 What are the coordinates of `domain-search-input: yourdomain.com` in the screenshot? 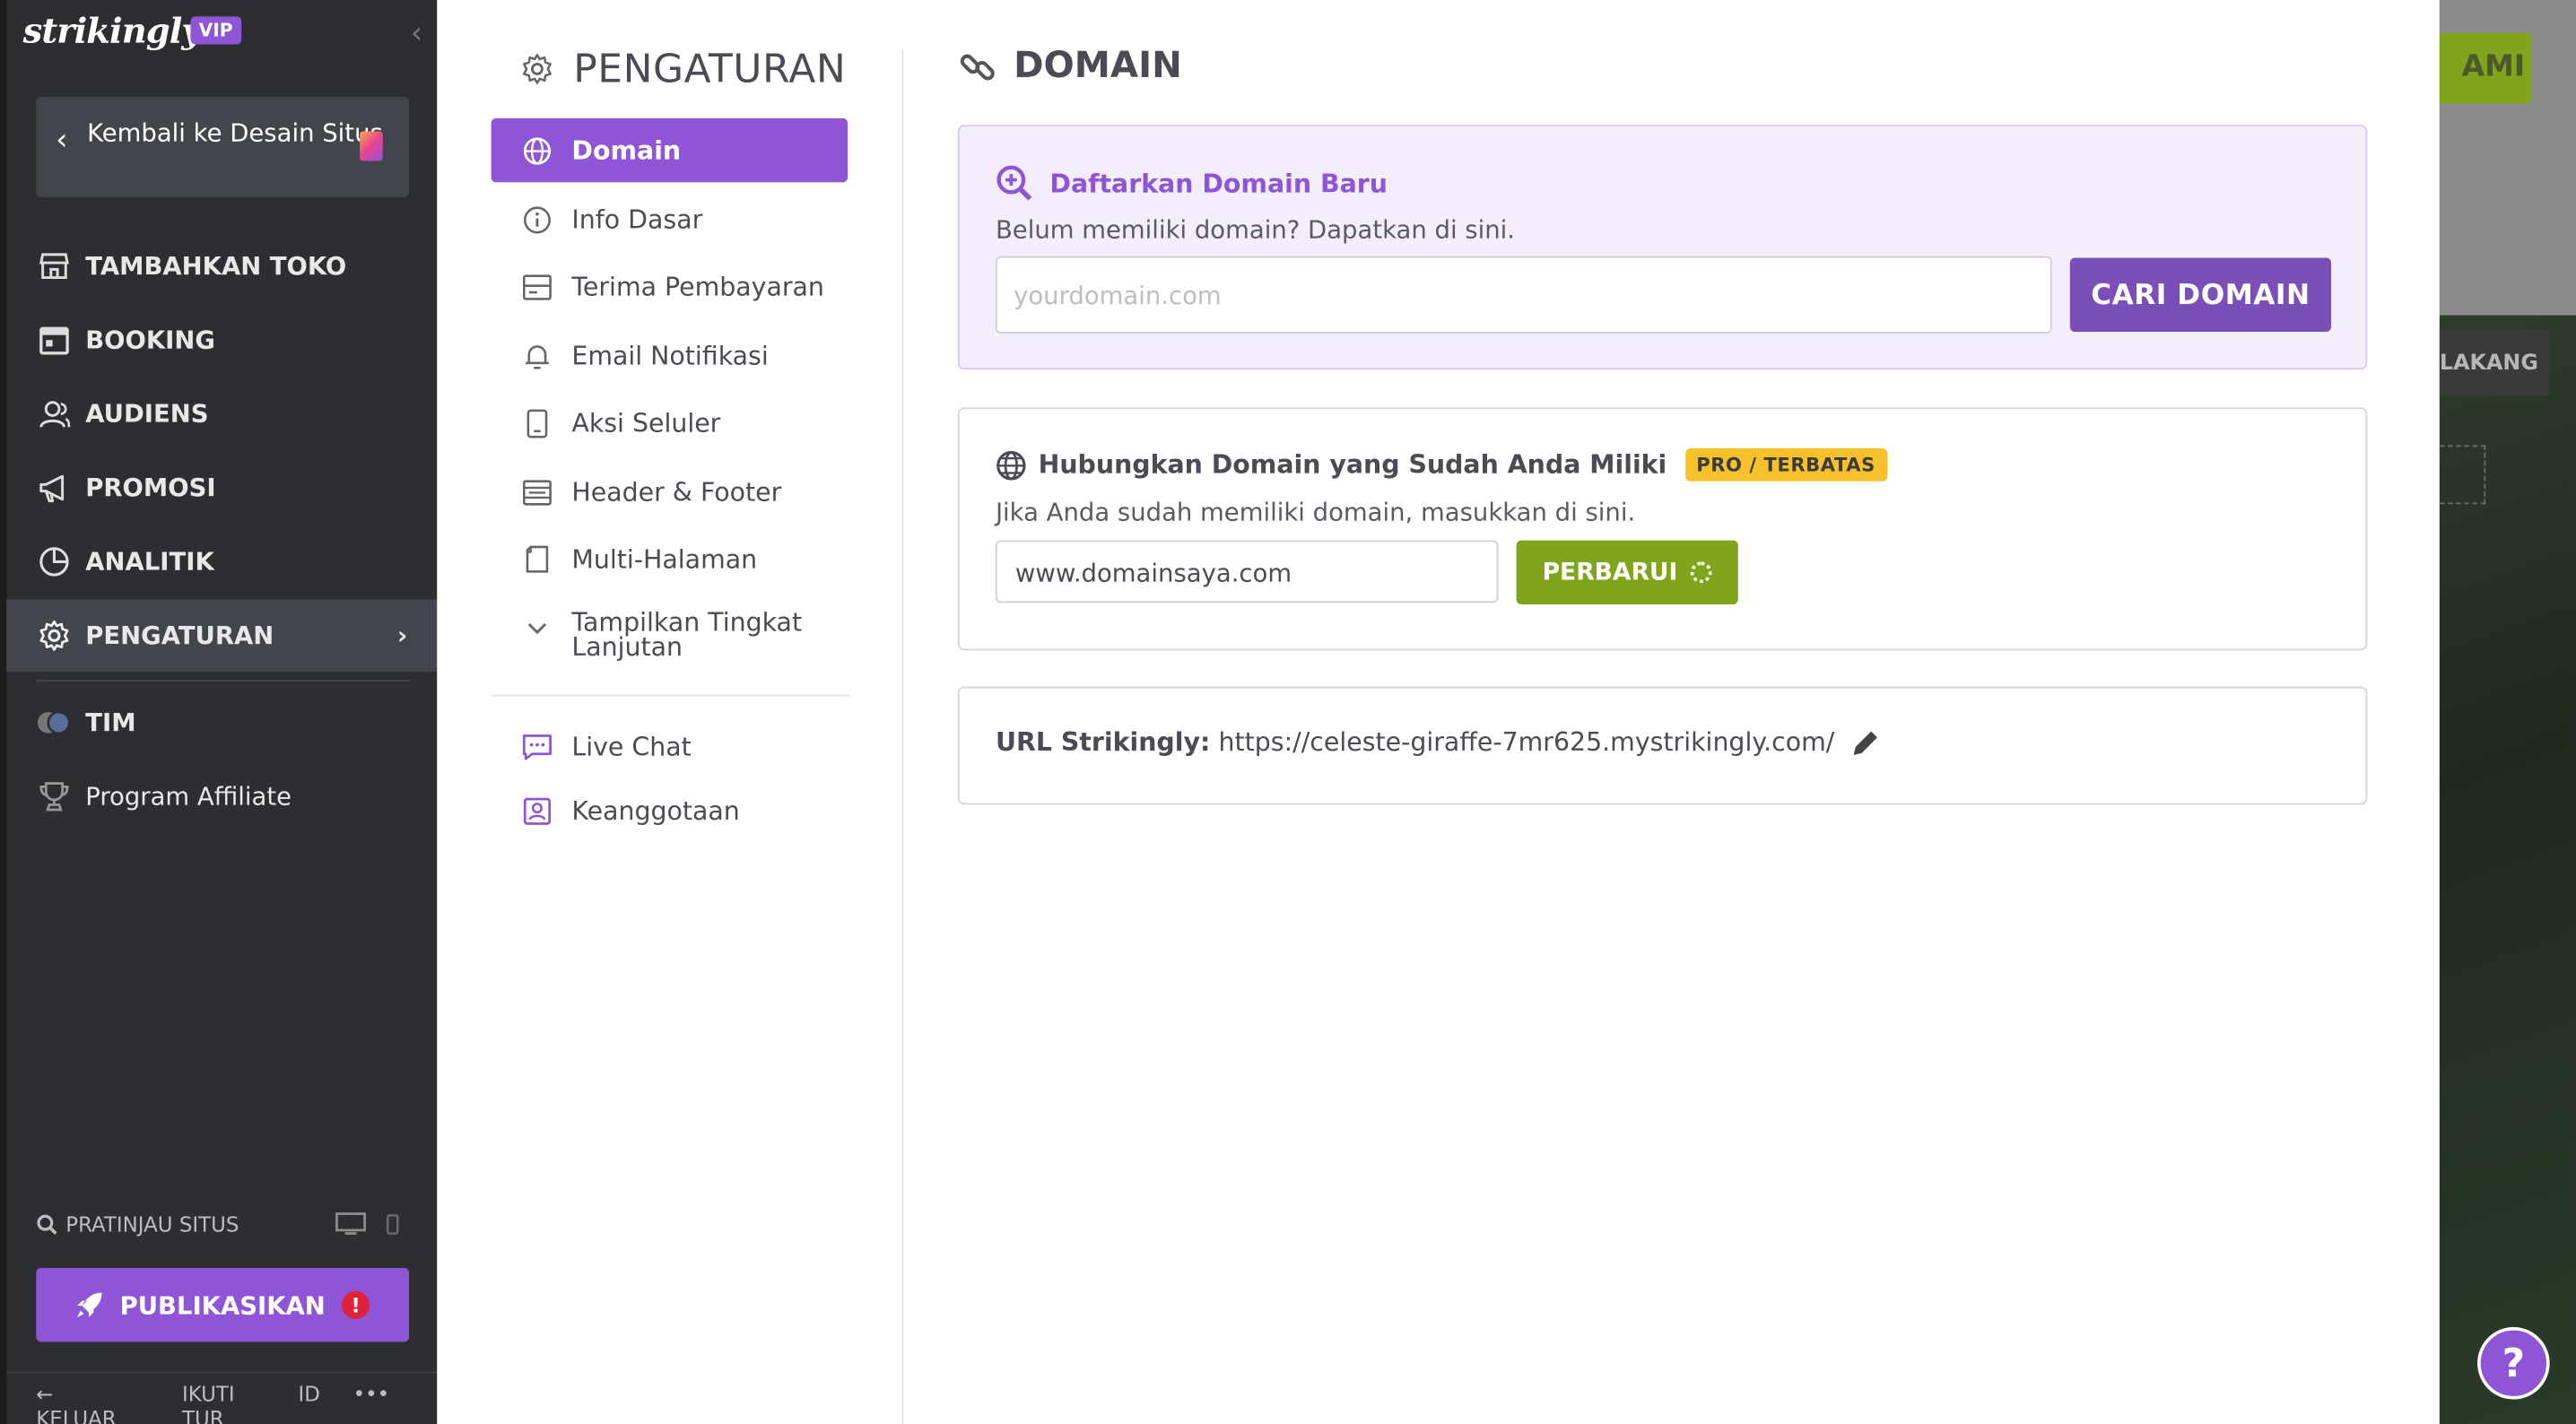 It's located at (1523, 295).